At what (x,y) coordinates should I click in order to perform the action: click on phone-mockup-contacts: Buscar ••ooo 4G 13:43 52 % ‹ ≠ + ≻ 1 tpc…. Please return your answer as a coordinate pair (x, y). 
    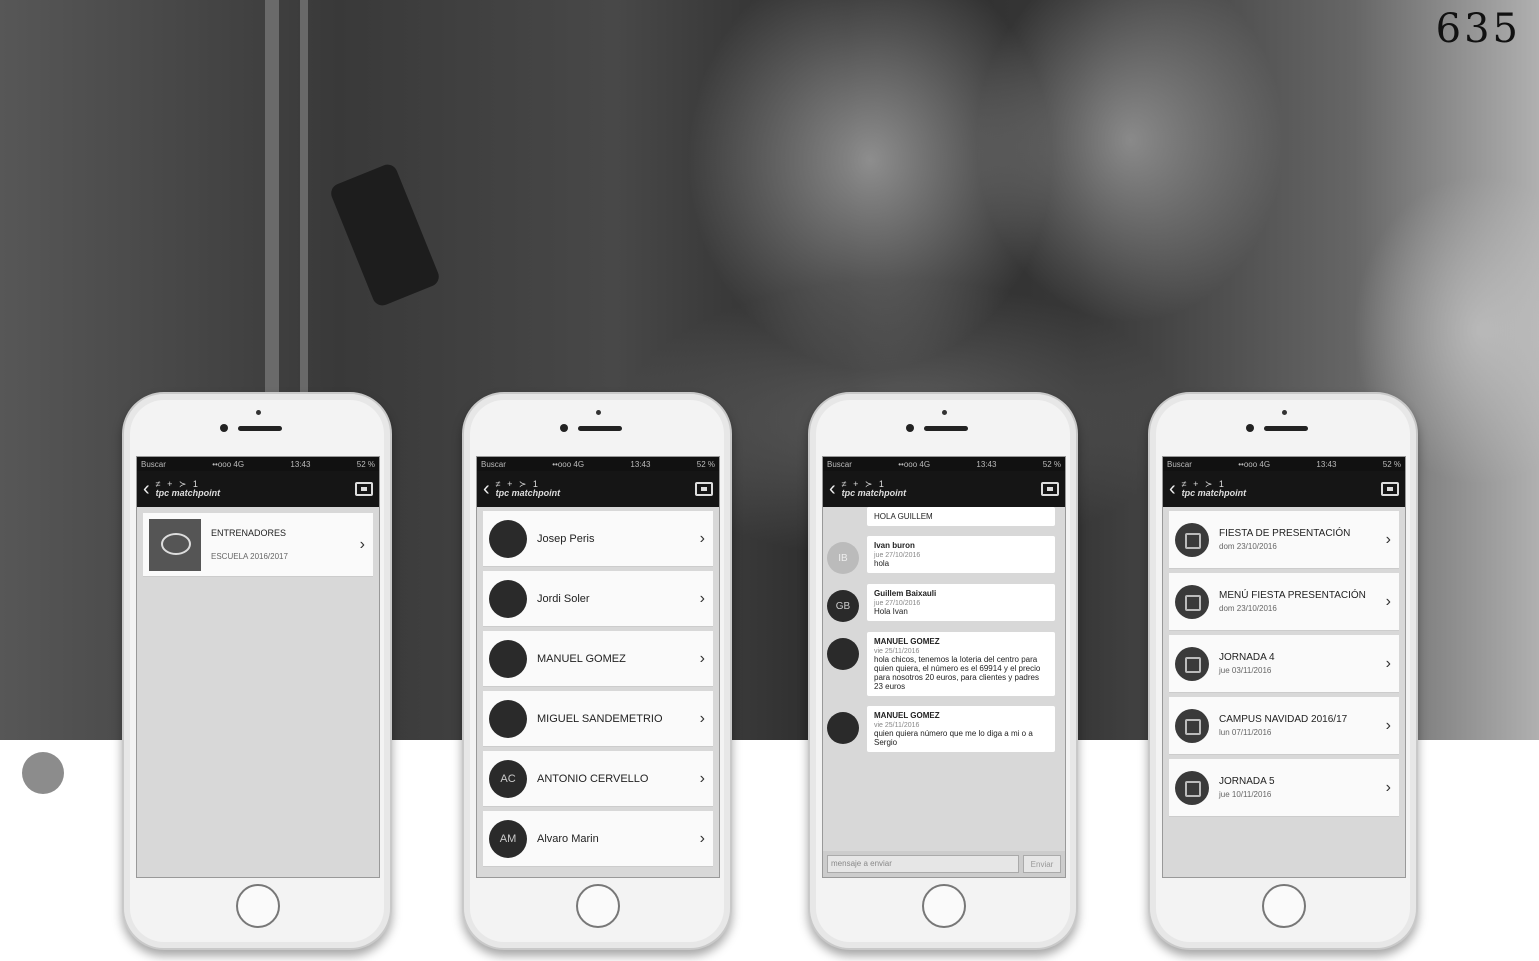
    Looking at the image, I should click on (597, 671).